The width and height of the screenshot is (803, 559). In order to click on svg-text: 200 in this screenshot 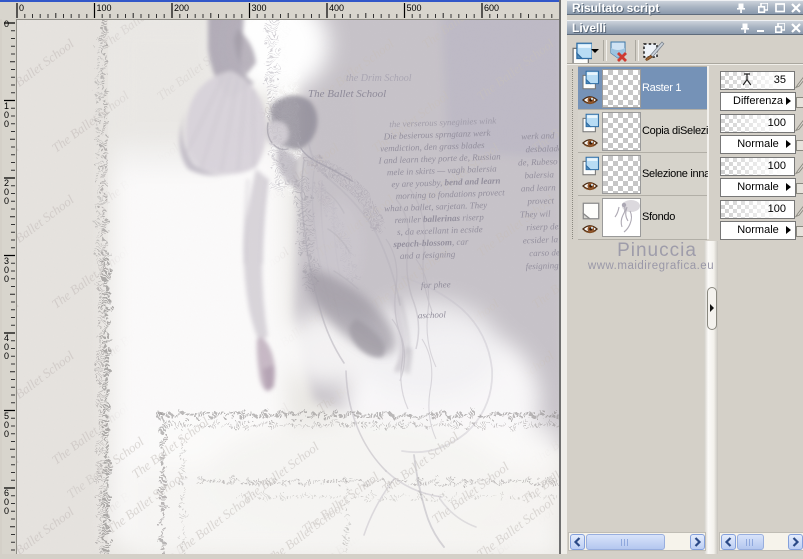, I will do `click(181, 8)`.